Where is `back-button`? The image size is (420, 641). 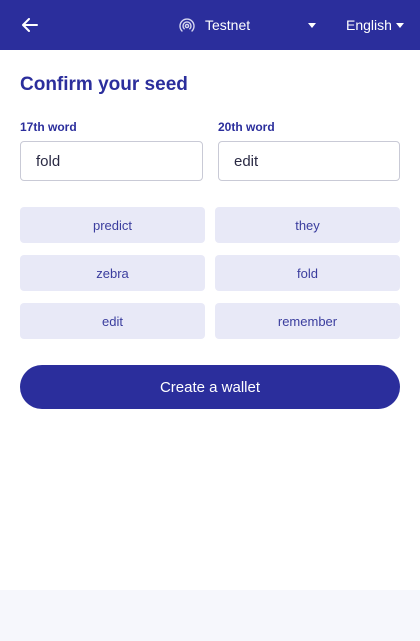
back-button is located at coordinates (30, 25).